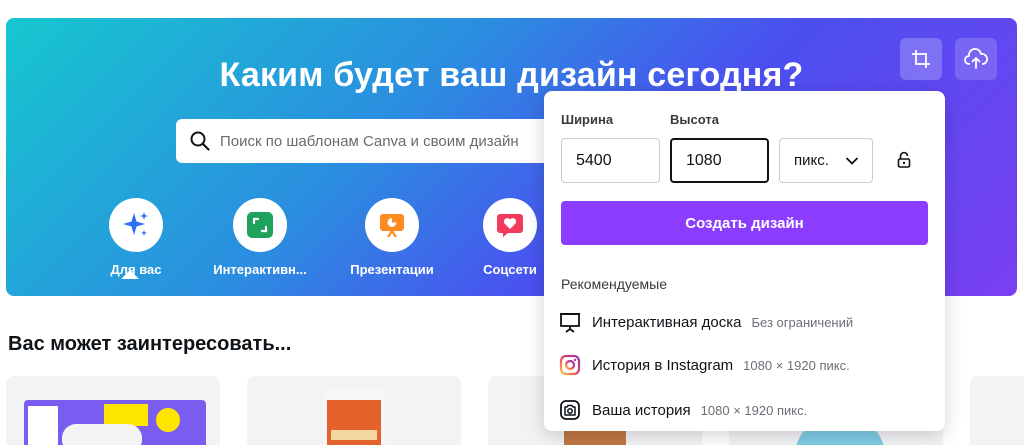  I want to click on active-category-indicator, so click(130, 274).